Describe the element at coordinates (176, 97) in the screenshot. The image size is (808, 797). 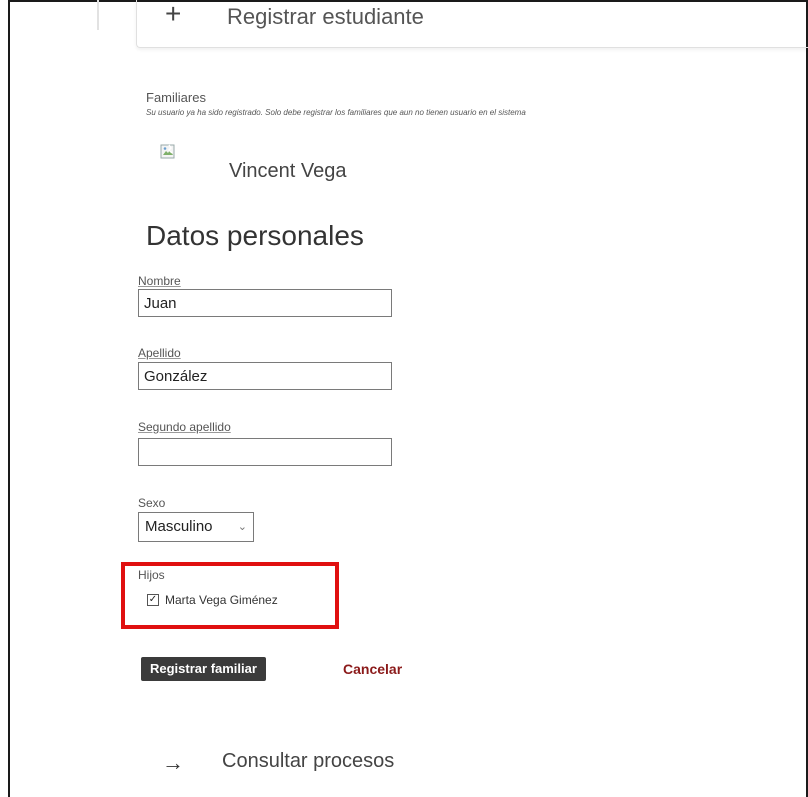
I see `familiares-title: Familiares` at that location.